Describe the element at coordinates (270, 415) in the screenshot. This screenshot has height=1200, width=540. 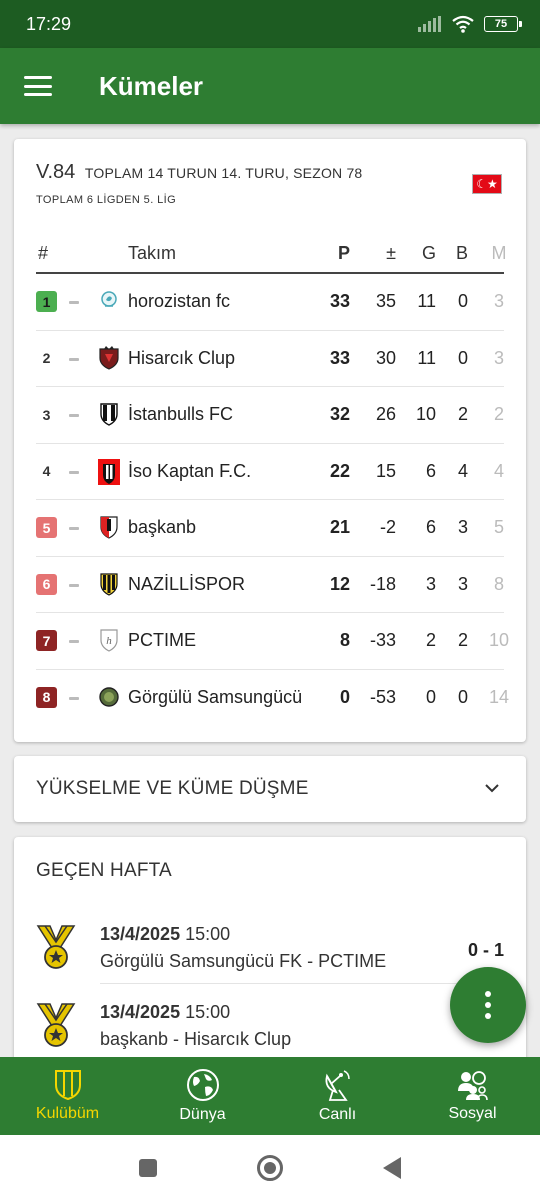
I see `table-row: 3 İstanbulls FC 32 26 10 2 2` at that location.